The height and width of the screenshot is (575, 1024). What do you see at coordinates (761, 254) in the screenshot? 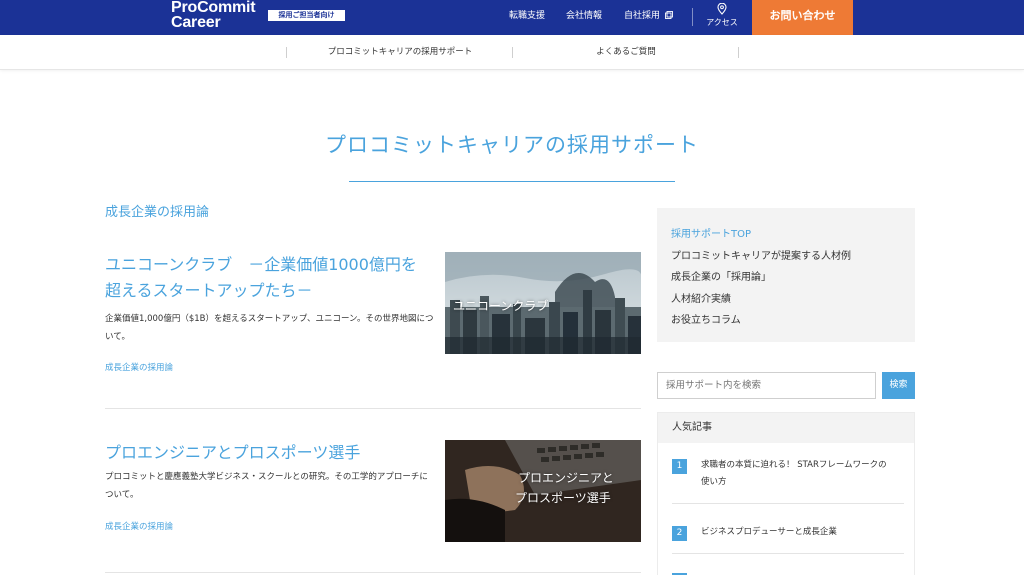
I see `sidebar-item-talent-examples: プロコミットキャリアが提案する人材例` at bounding box center [761, 254].